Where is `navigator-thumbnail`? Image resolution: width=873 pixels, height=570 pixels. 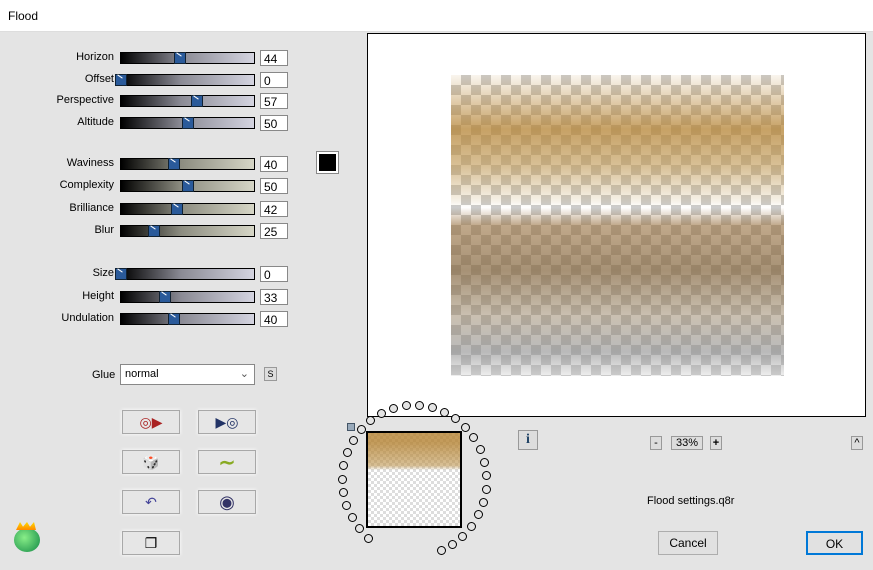
navigator-thumbnail is located at coordinates (414, 479).